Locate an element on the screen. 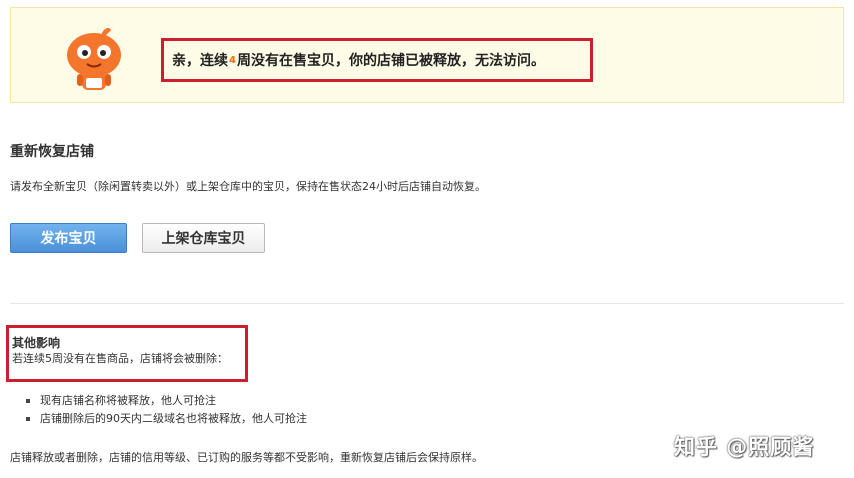 The width and height of the screenshot is (854, 478). restore-section-title: 重新恢复店铺 is located at coordinates (52, 152).